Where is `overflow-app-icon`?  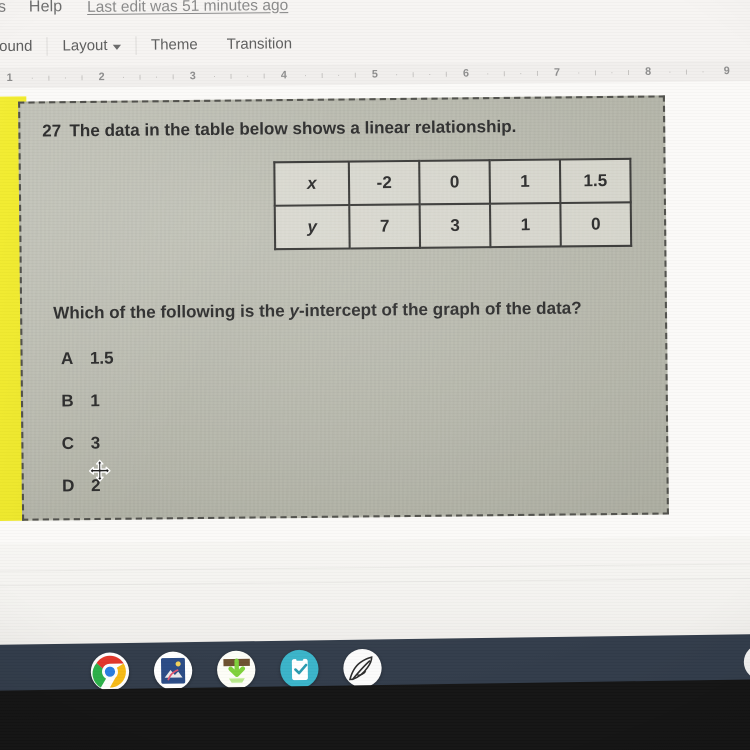
overflow-app-icon is located at coordinates (746, 662).